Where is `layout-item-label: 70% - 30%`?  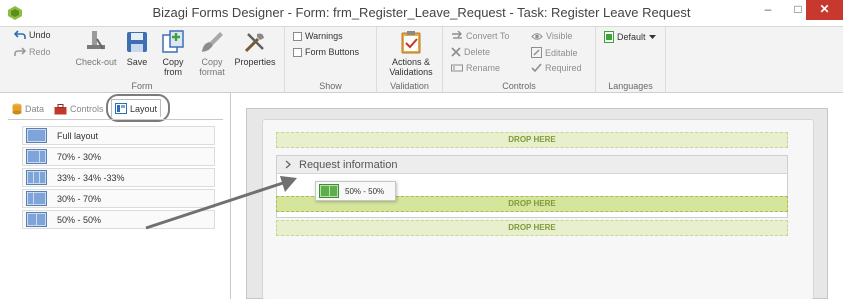
layout-item-label: 70% - 30% is located at coordinates (79, 156).